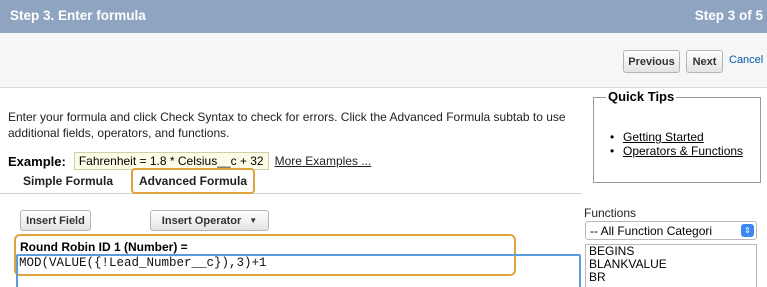  I want to click on getting-started-link: Getting Started, so click(663, 137).